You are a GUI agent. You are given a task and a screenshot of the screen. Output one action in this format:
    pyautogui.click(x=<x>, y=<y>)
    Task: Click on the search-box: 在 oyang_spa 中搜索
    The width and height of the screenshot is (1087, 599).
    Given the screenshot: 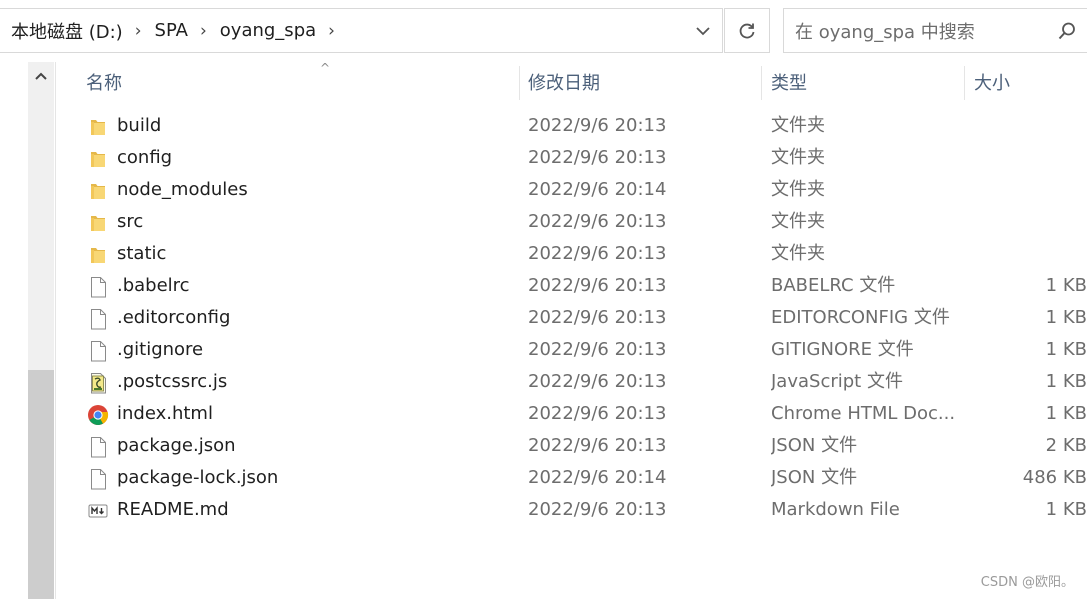 What is the action you would take?
    pyautogui.click(x=935, y=30)
    